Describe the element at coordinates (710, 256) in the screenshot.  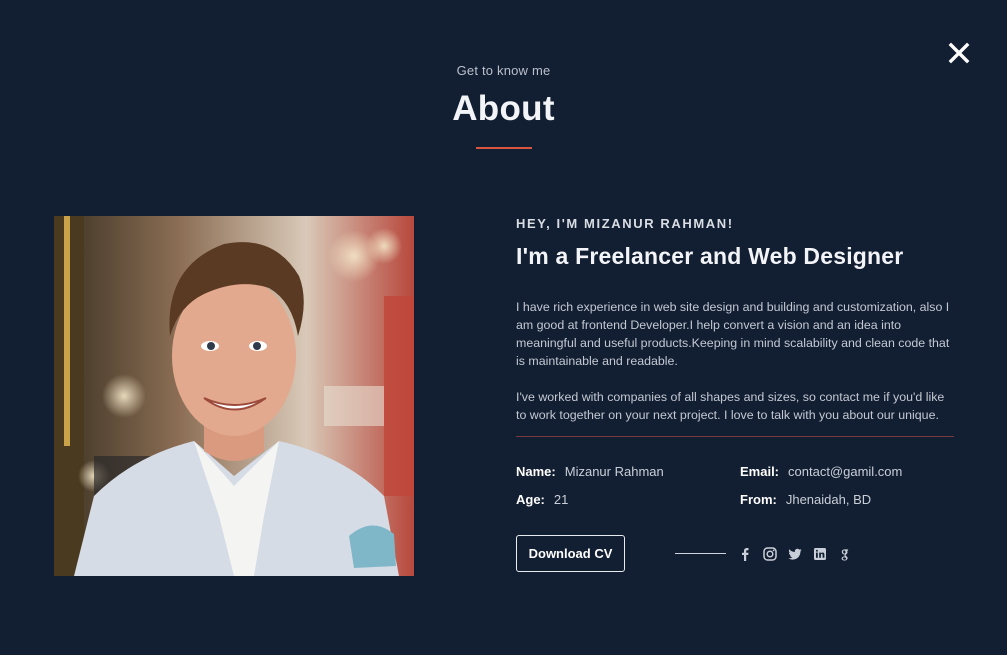
I see `headline: I'm a Freelancer and Web Designer` at that location.